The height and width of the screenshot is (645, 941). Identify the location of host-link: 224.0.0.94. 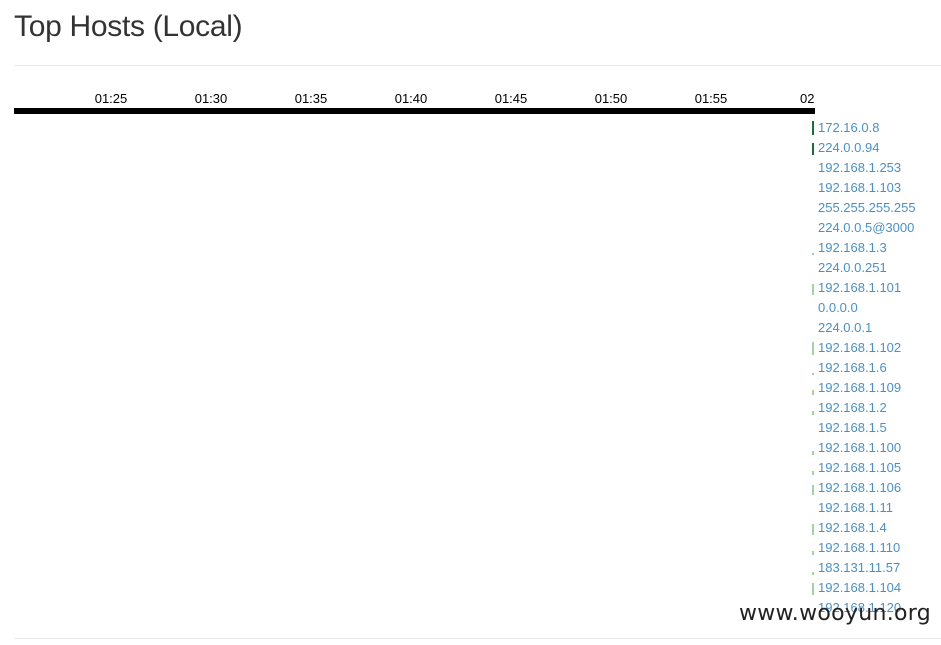
(848, 148).